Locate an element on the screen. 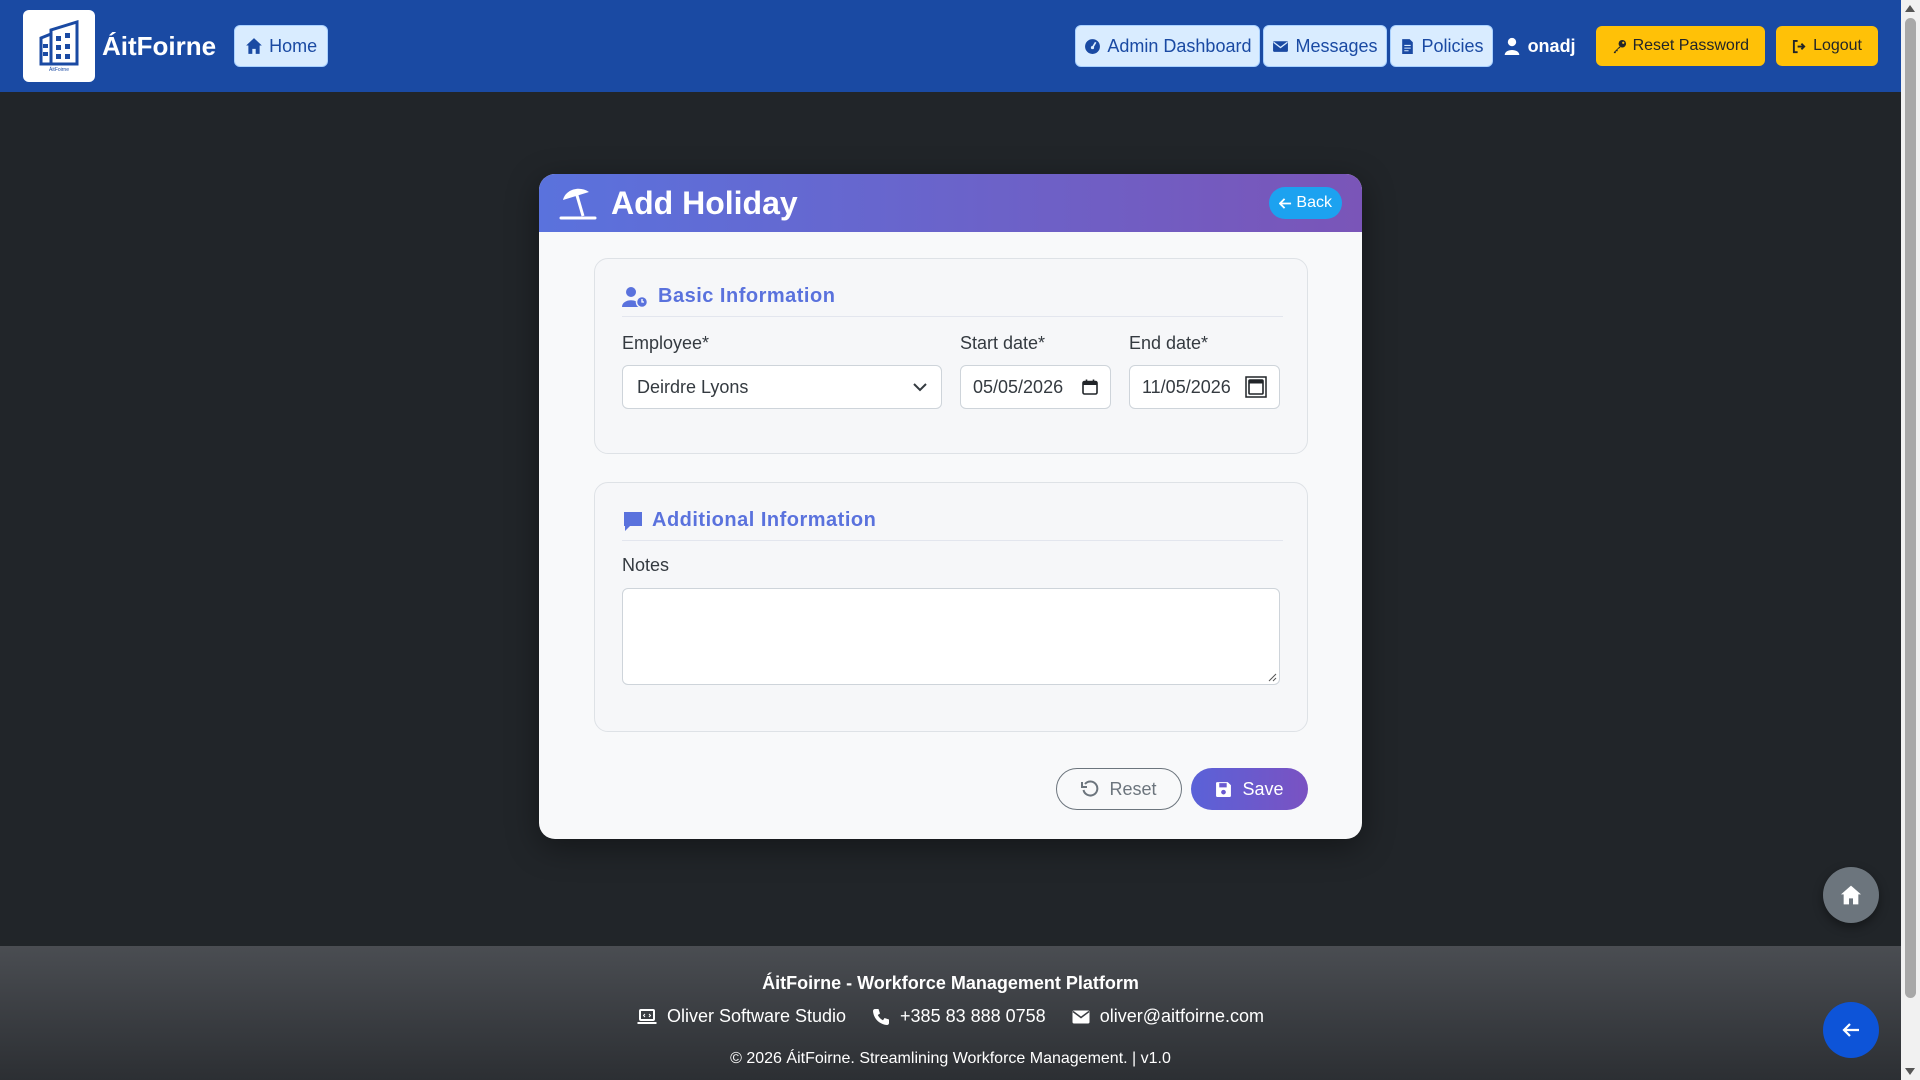 The height and width of the screenshot is (1080, 1920). umbrella-beach-icon is located at coordinates (578, 204).